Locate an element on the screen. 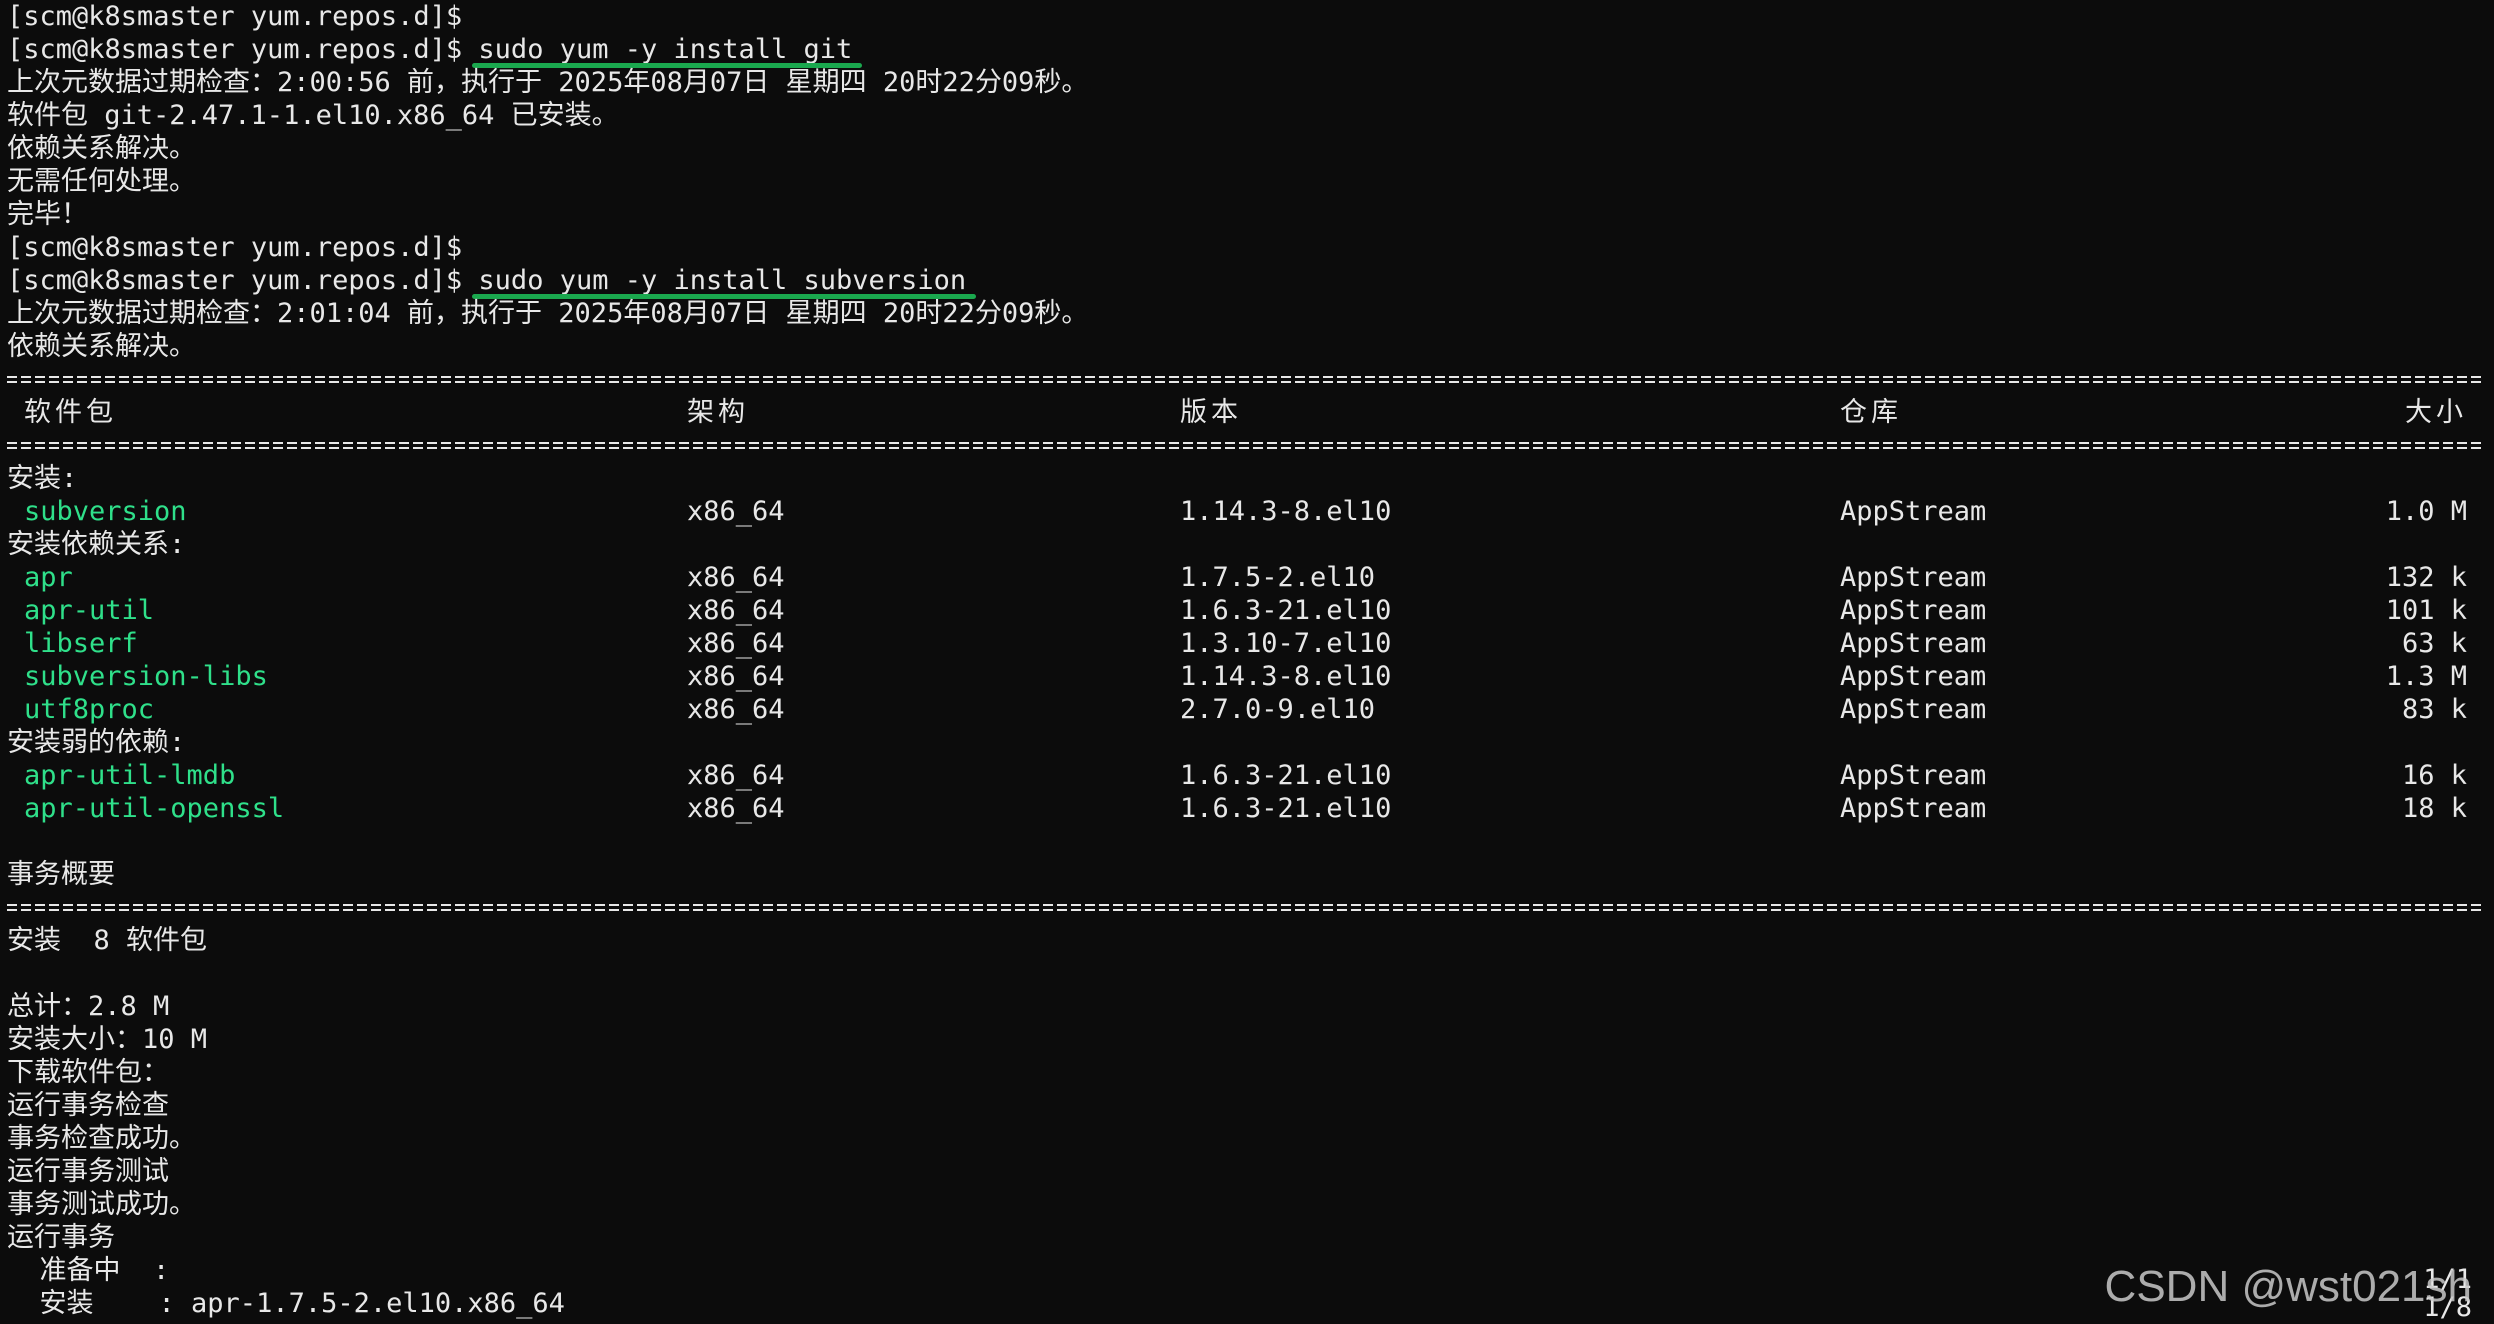 This screenshot has width=2494, height=1324. pkg-name: apr is located at coordinates (48, 577).